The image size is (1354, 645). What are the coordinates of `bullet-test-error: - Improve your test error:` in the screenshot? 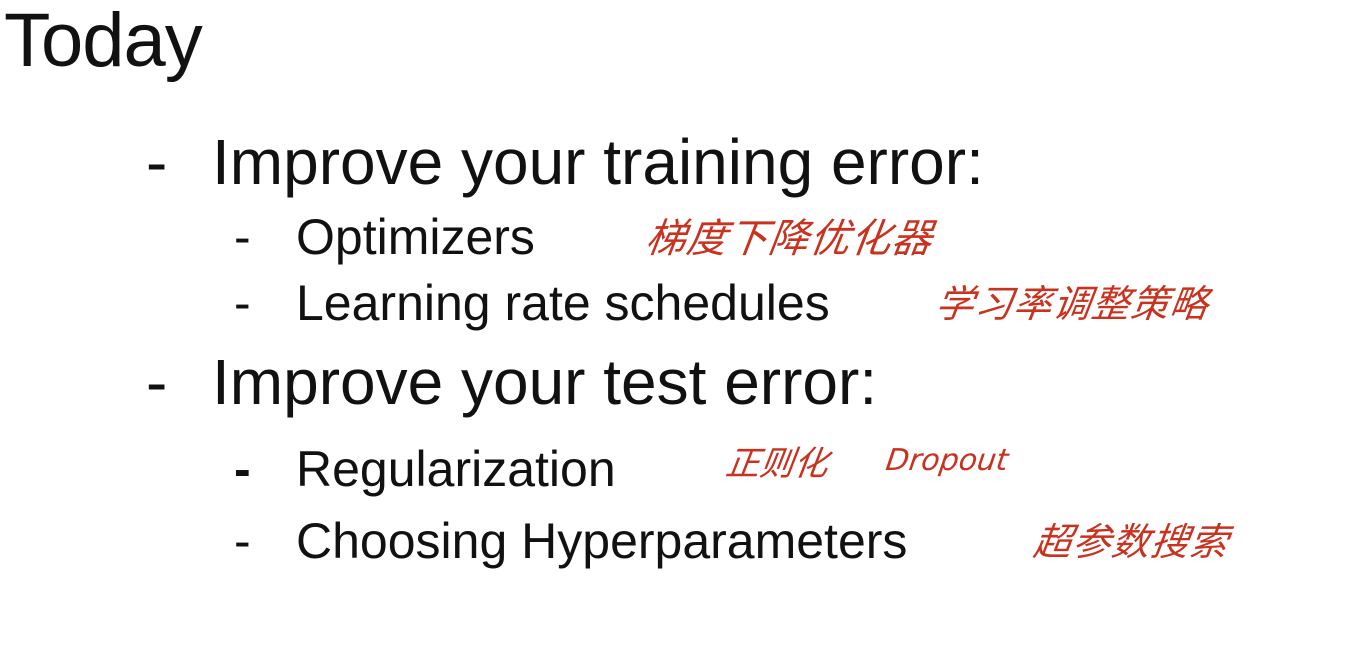 It's located at (511, 382).